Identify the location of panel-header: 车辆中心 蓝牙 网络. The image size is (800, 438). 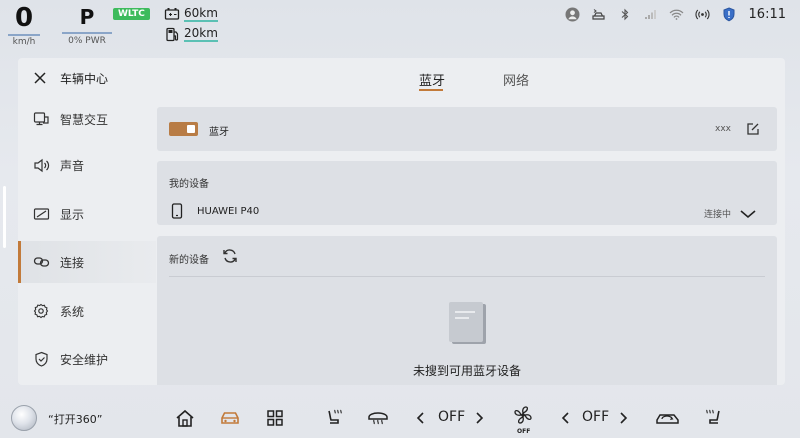
(401, 78).